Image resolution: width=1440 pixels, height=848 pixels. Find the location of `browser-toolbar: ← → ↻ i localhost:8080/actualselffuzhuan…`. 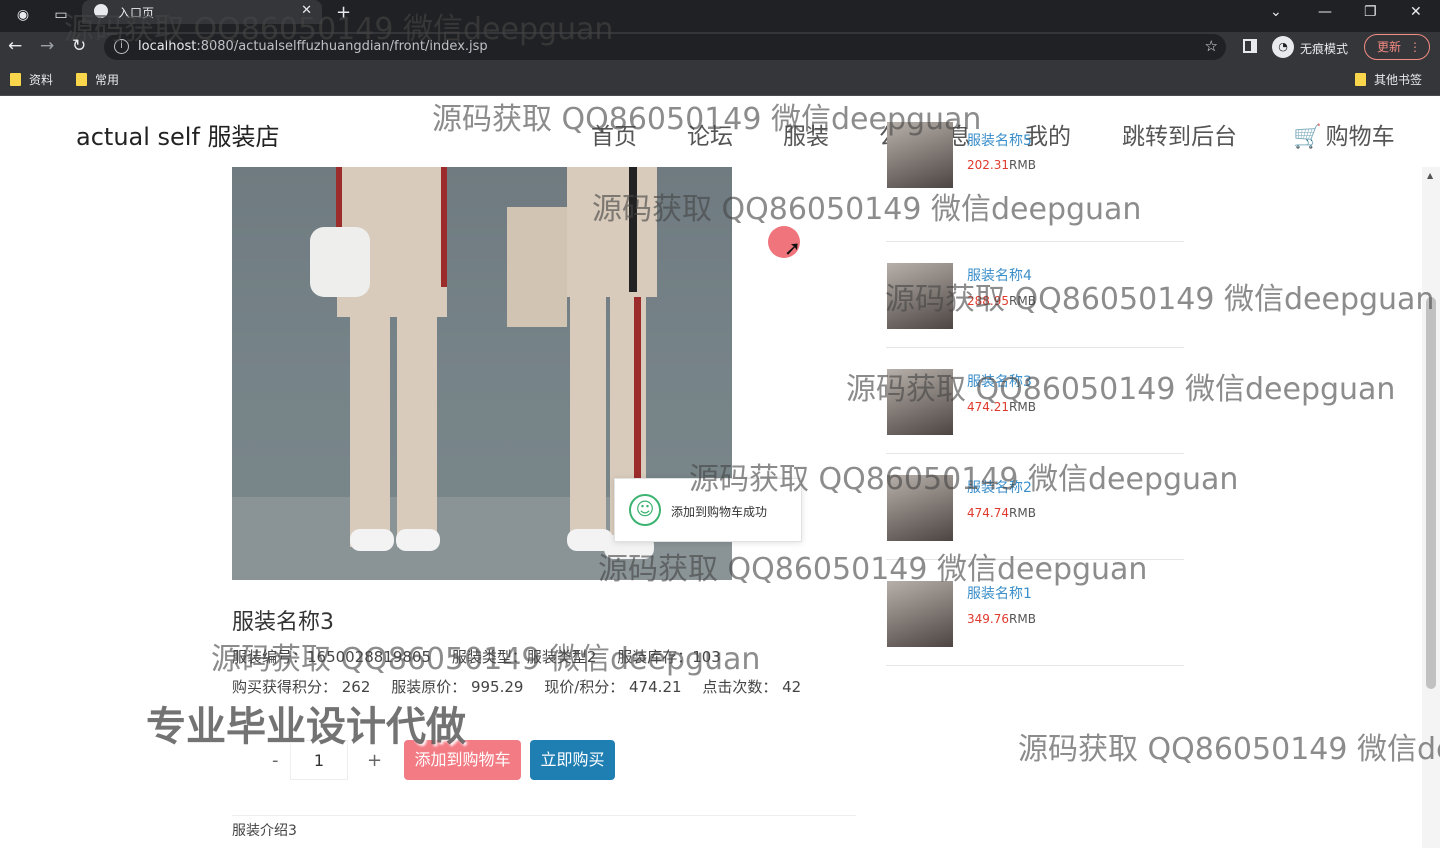

browser-toolbar: ← → ↻ i localhost:8080/actualselffuzhuan… is located at coordinates (720, 47).